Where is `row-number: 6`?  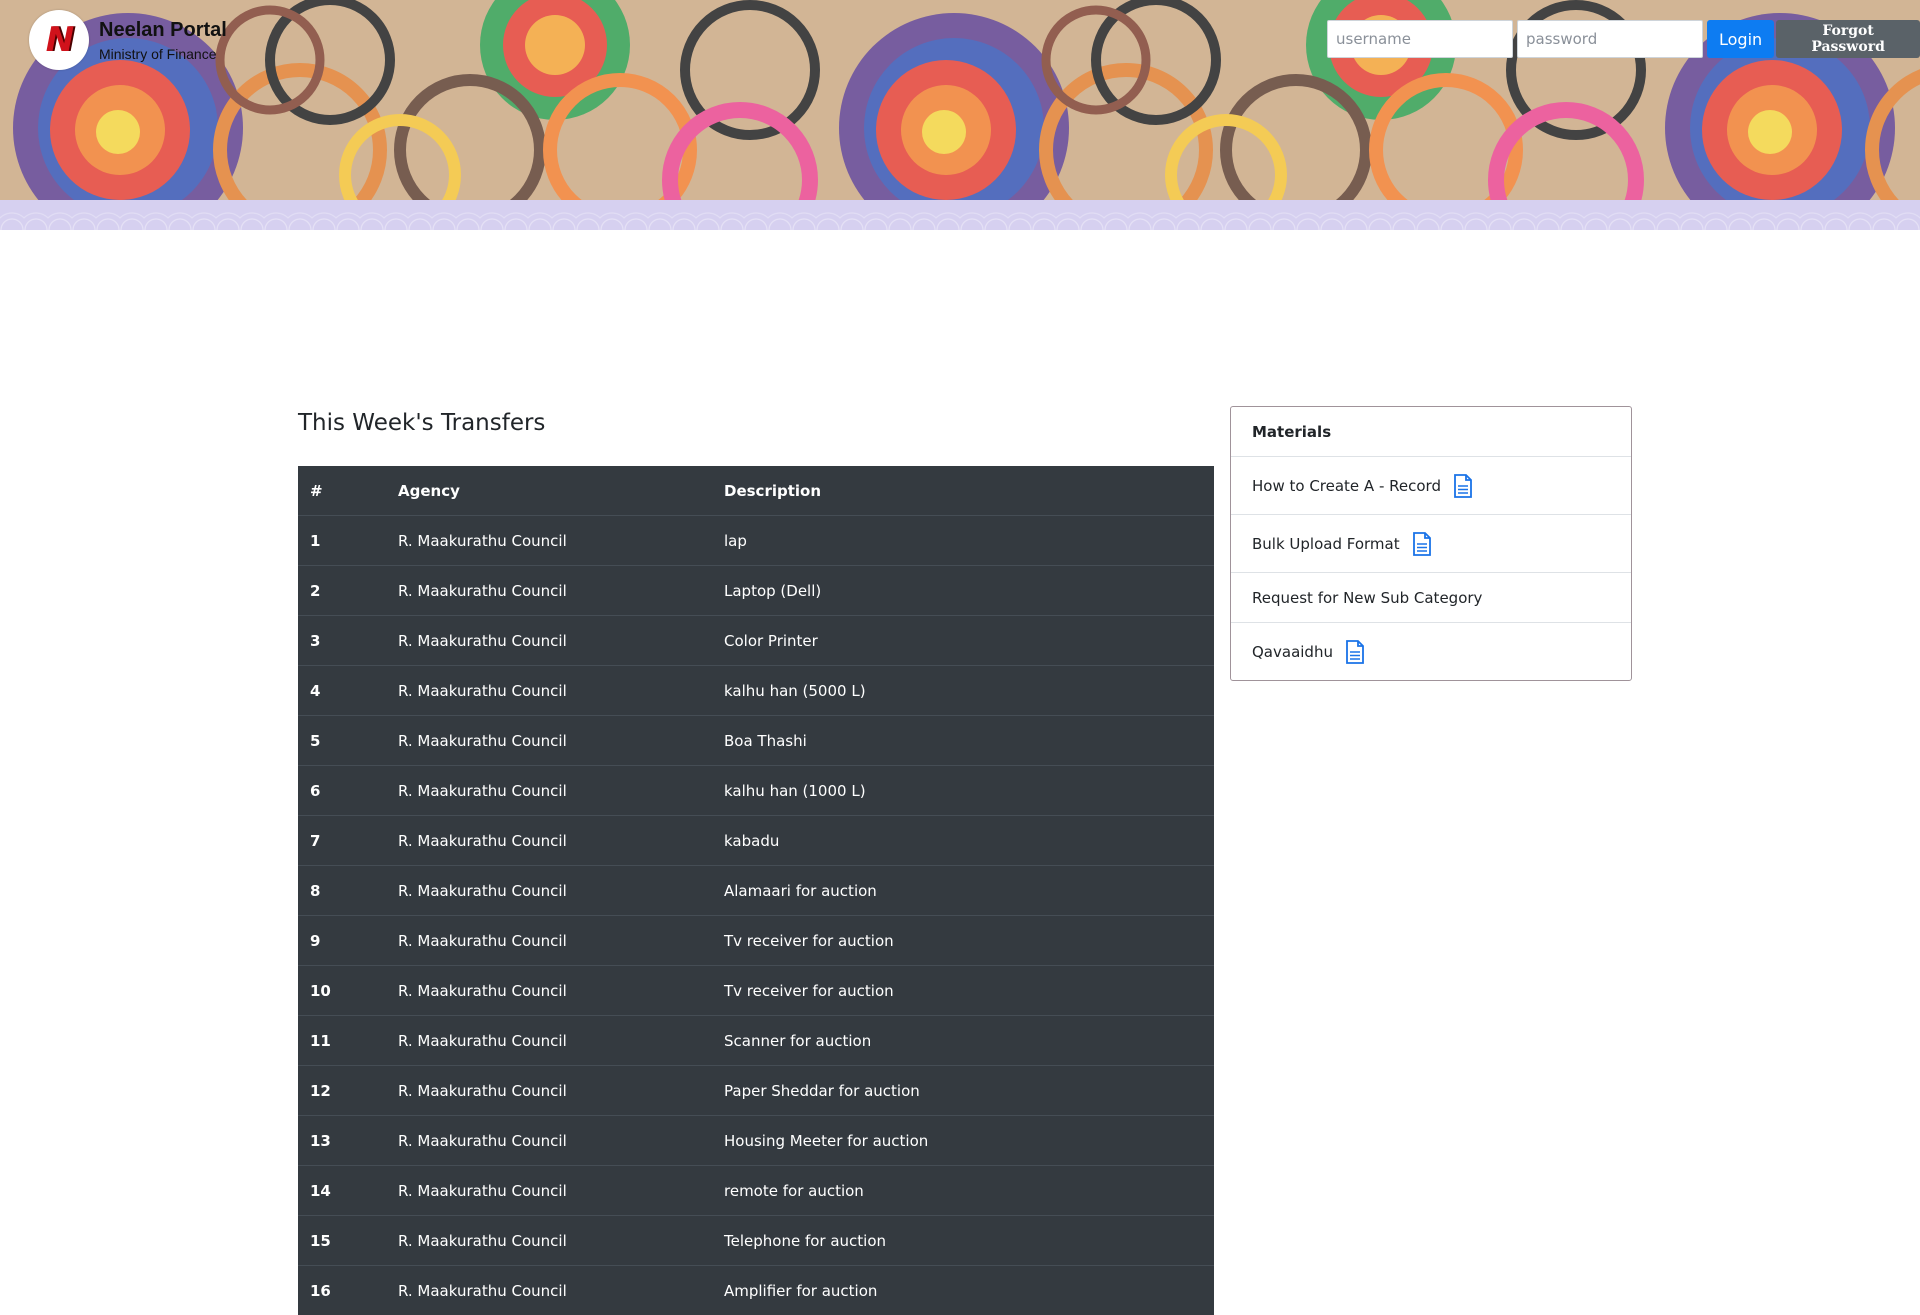
row-number: 6 is located at coordinates (342, 791).